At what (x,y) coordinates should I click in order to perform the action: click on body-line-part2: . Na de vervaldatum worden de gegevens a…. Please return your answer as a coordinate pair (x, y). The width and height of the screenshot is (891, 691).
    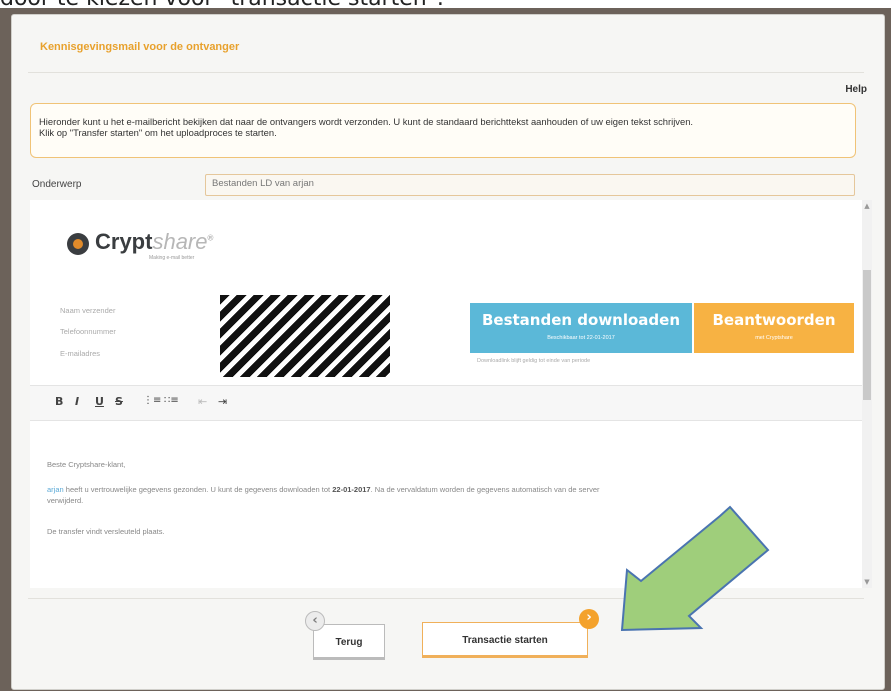
    Looking at the image, I should click on (485, 489).